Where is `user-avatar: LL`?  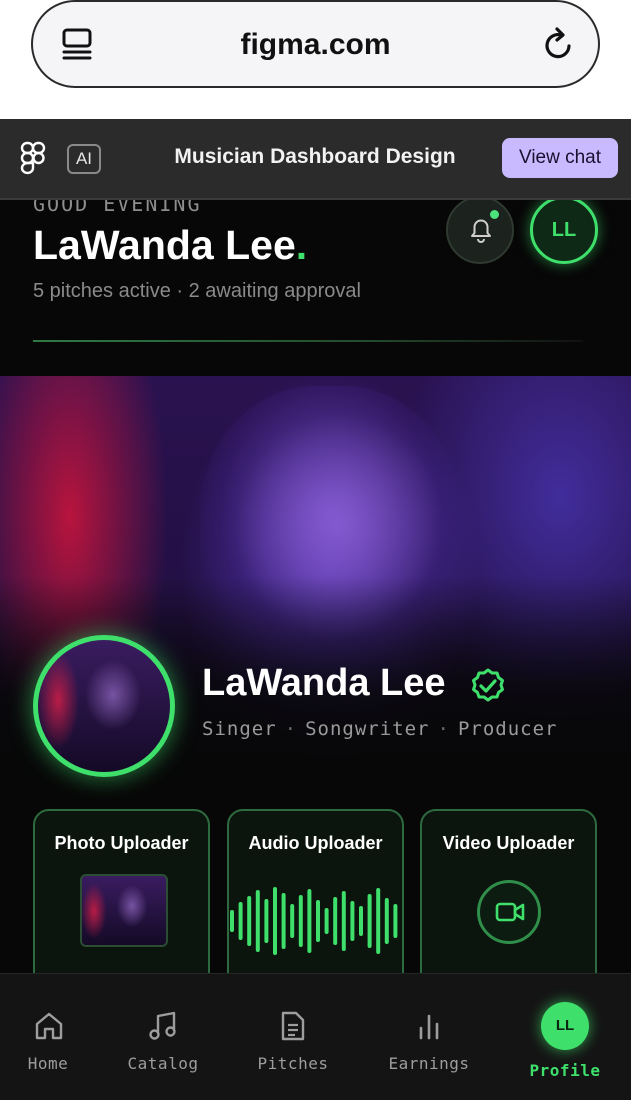
user-avatar: LL is located at coordinates (564, 232).